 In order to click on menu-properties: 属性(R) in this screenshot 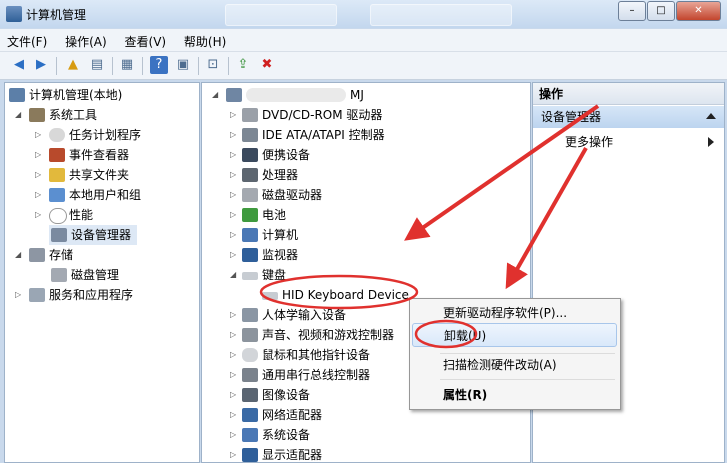, I will do `click(514, 395)`.